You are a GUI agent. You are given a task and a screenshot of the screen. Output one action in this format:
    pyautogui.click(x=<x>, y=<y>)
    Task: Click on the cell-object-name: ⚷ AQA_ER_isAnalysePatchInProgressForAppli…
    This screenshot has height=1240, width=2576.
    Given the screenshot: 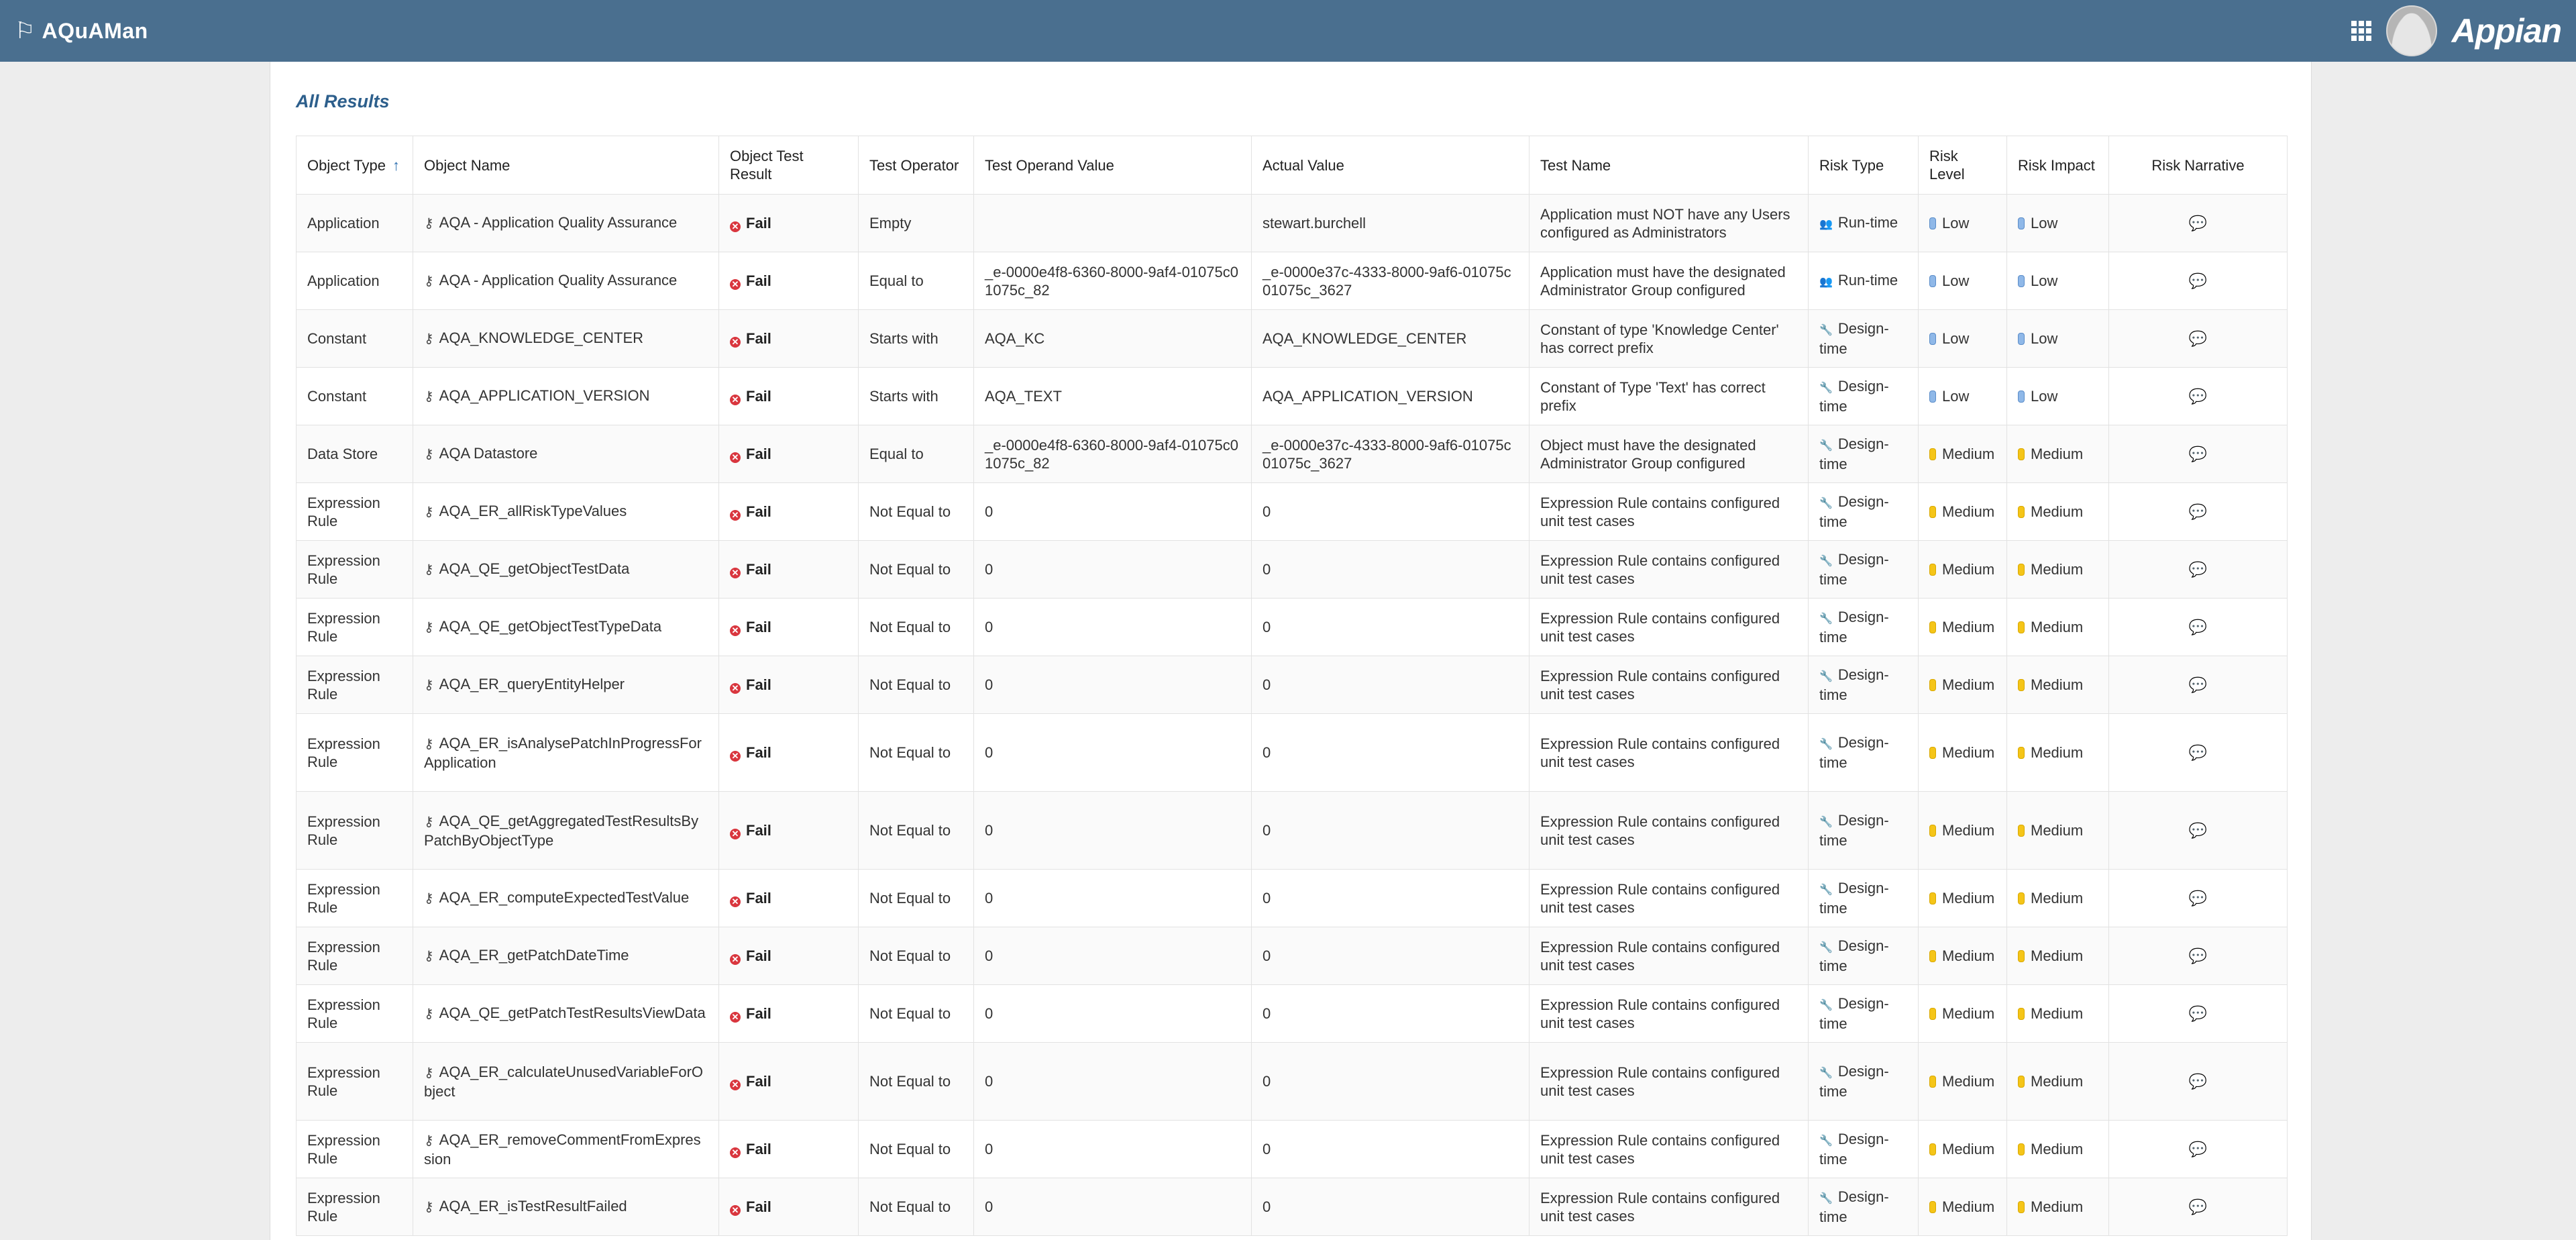 What is the action you would take?
    pyautogui.click(x=566, y=753)
    